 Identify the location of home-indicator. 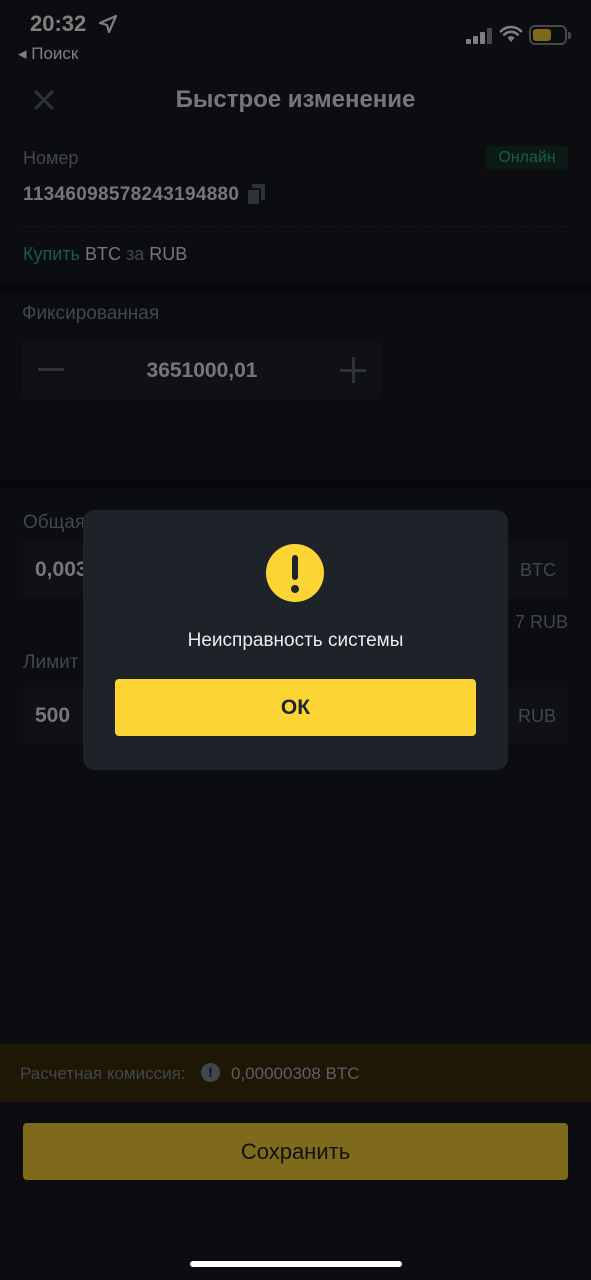
(296, 1264).